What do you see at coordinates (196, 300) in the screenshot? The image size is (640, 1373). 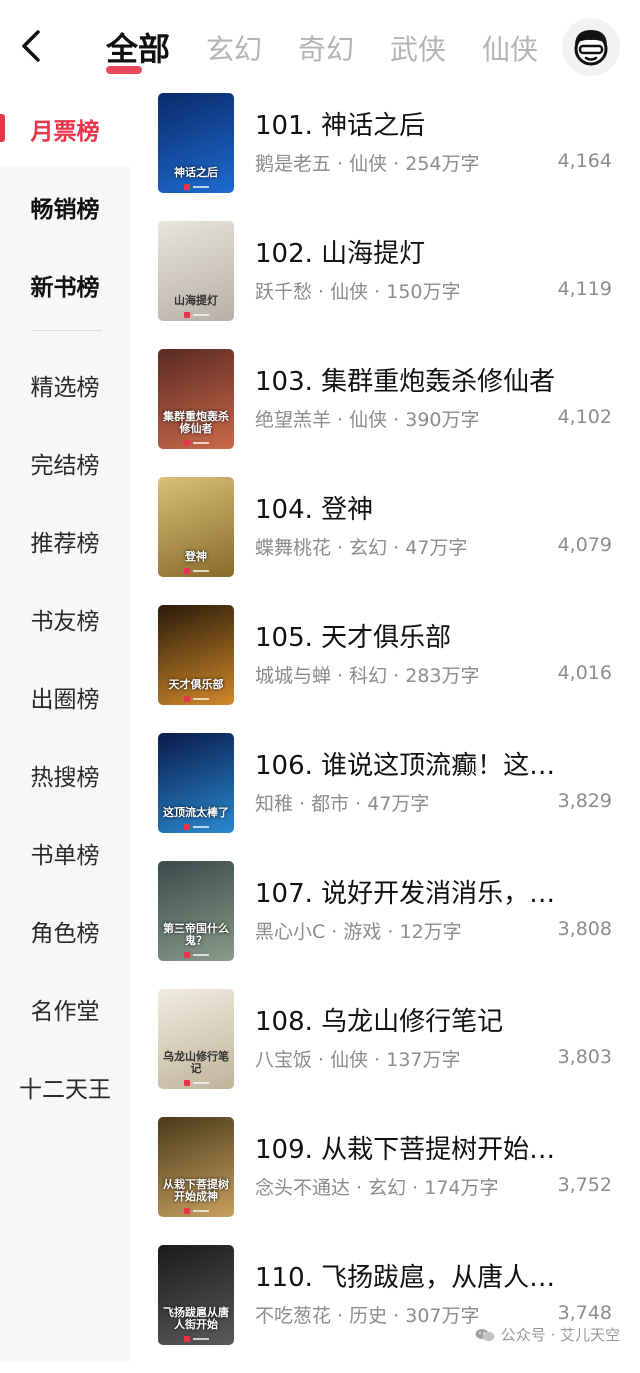 I see `book-cover-title: 山海提灯` at bounding box center [196, 300].